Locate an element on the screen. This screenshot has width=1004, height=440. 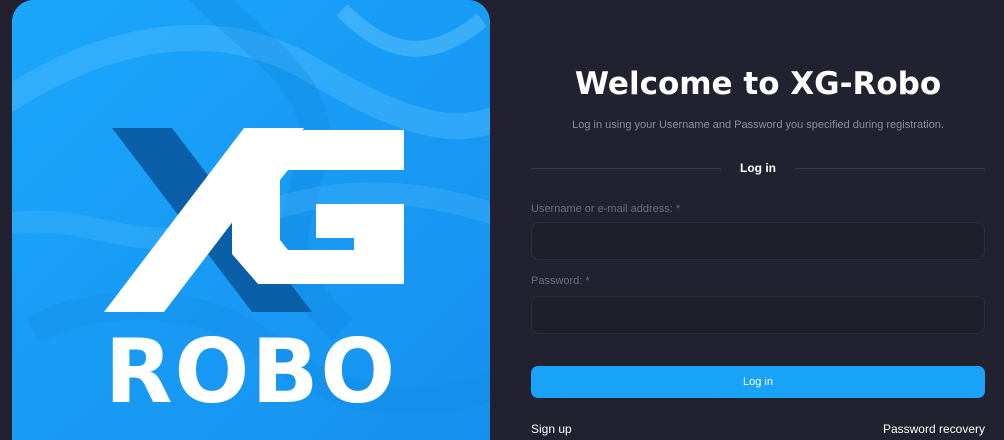
page-title: Welcome to XG-Robo is located at coordinates (758, 84).